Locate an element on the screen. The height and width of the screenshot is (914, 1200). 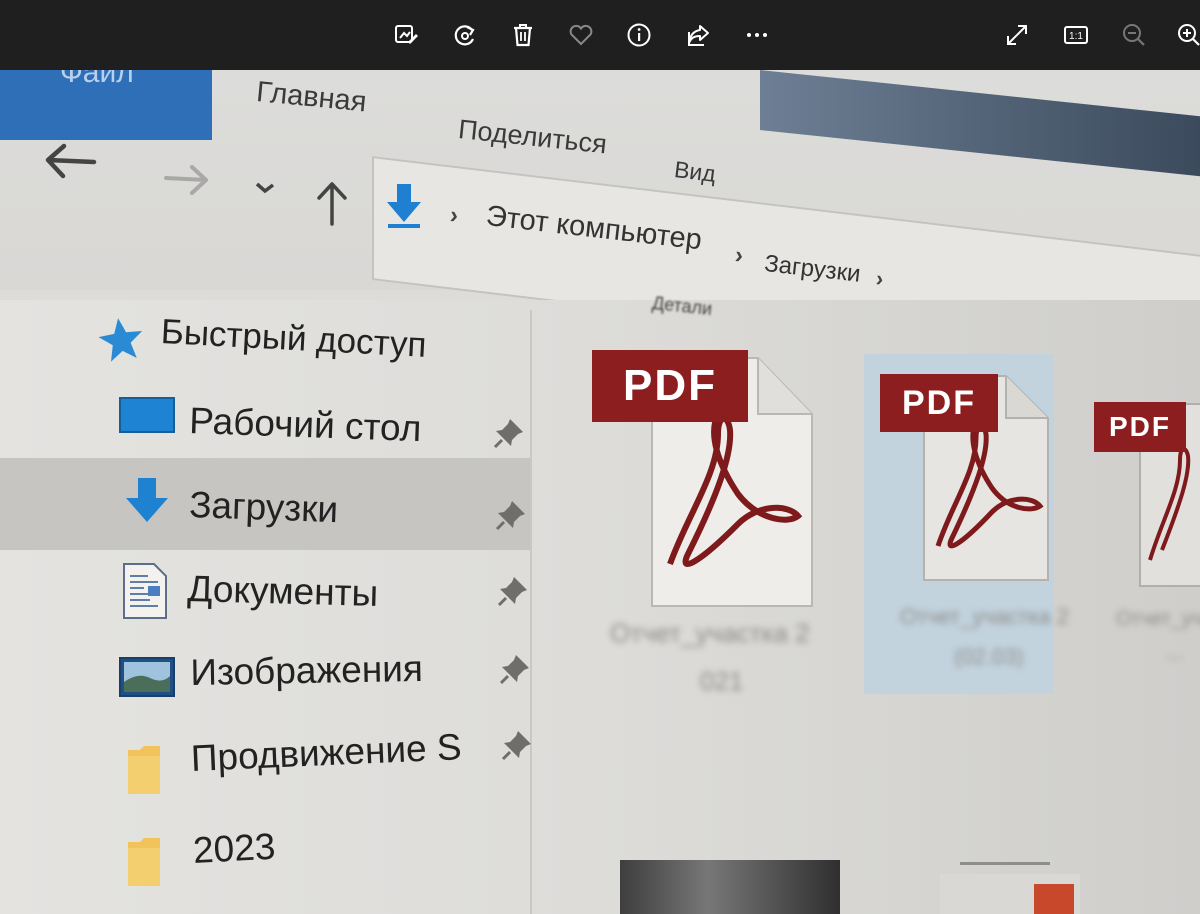
chevron-down-icon is located at coordinates (265, 188).